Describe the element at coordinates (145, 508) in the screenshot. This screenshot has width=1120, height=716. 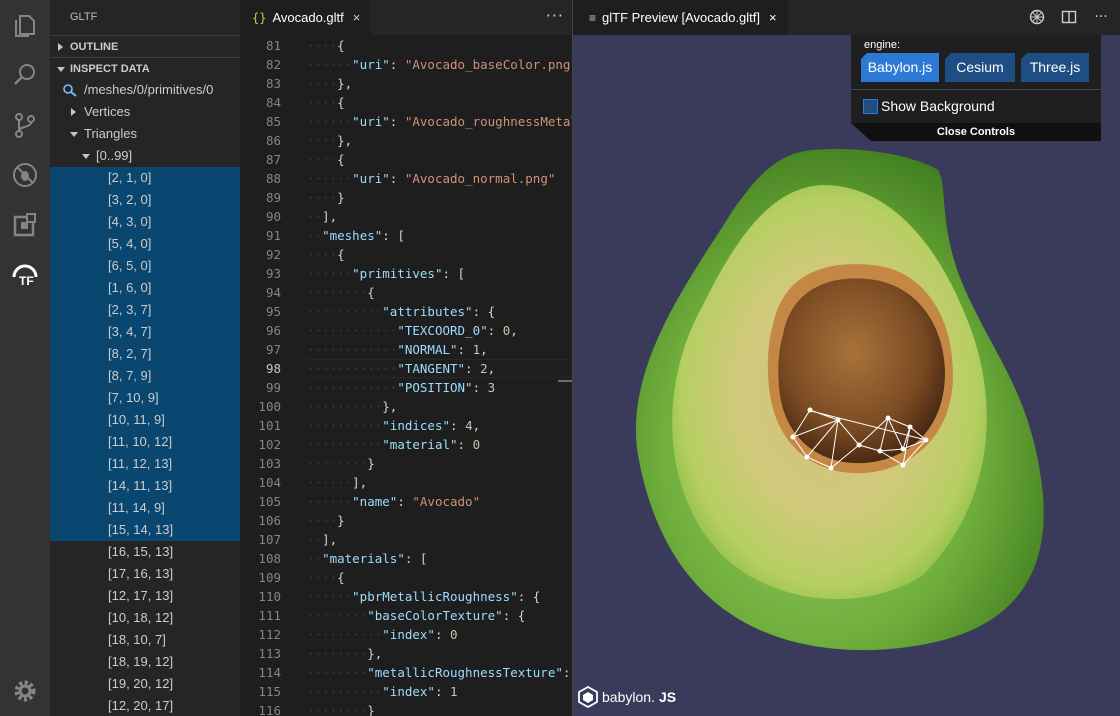
I see `triangle-item: [11, 14, 9]` at that location.